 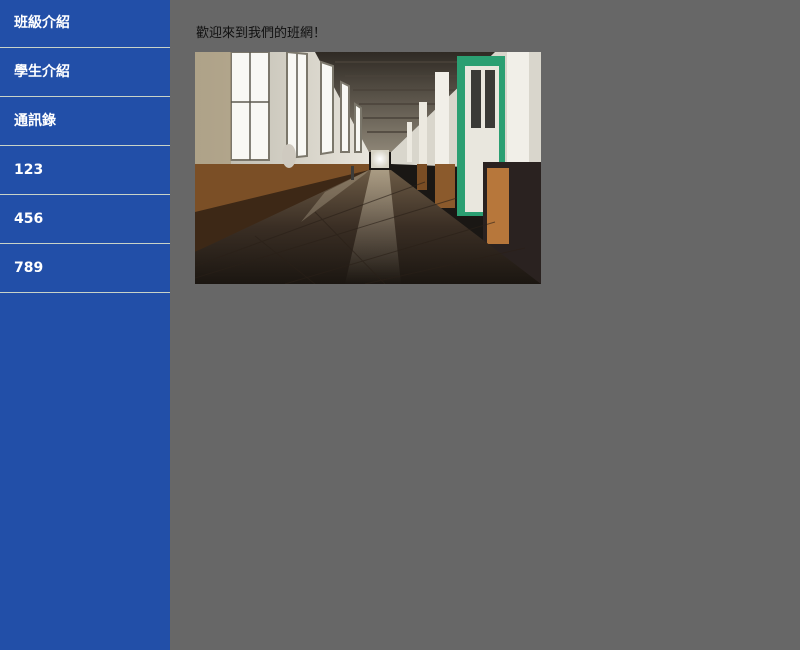 What do you see at coordinates (261, 33) in the screenshot?
I see `welcome-text: 歡迎來到我們的班網！` at bounding box center [261, 33].